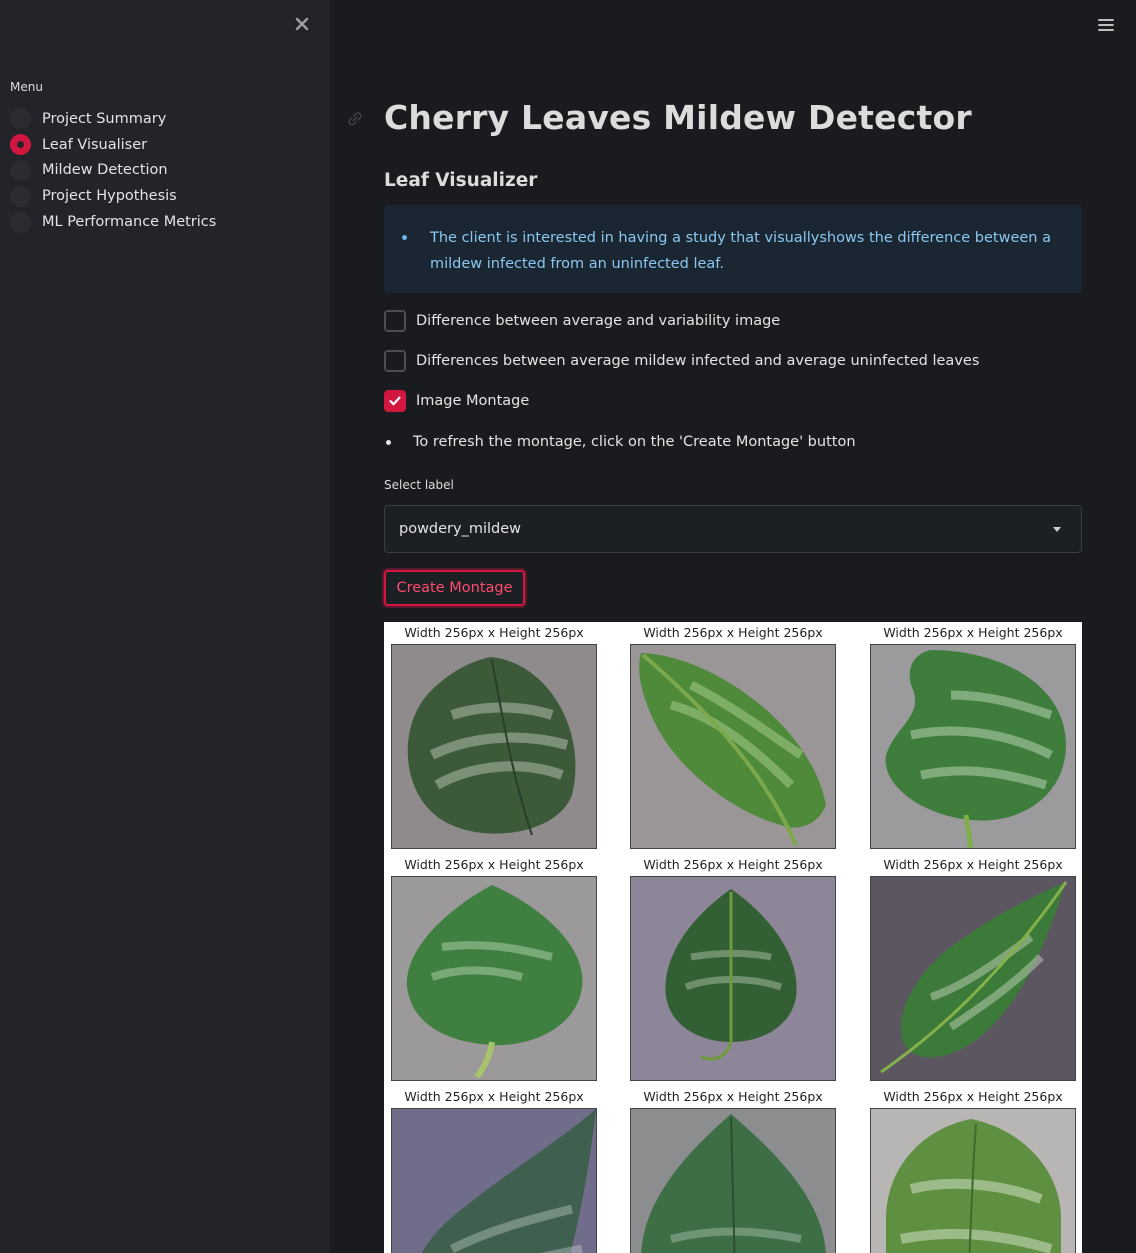 The height and width of the screenshot is (1253, 1136). Describe the element at coordinates (20, 145) in the screenshot. I see `radio-button-selected` at that location.